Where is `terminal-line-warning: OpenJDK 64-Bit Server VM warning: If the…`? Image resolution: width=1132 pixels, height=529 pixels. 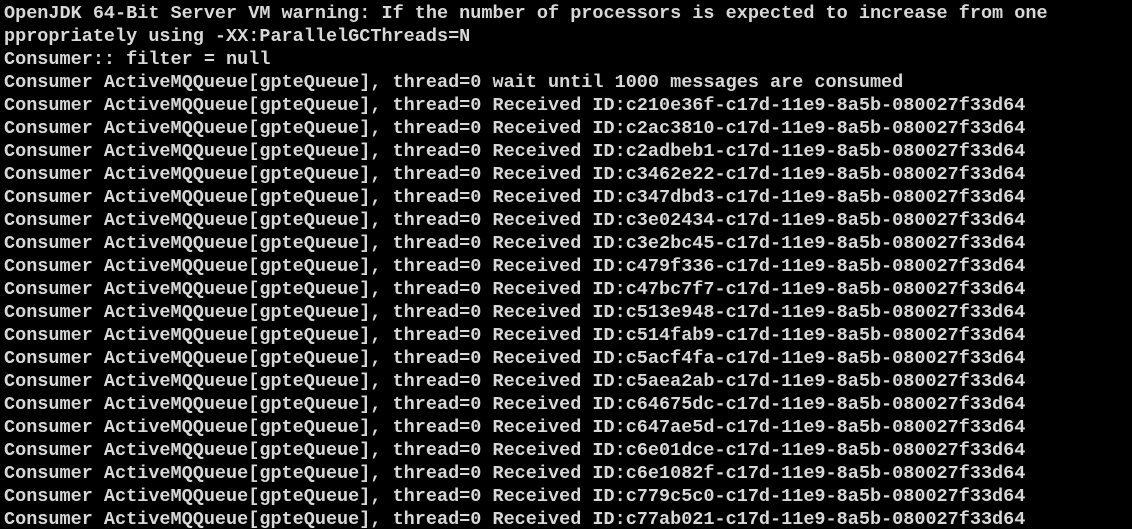 terminal-line-warning: OpenJDK 64-Bit Server VM warning: If the… is located at coordinates (526, 13).